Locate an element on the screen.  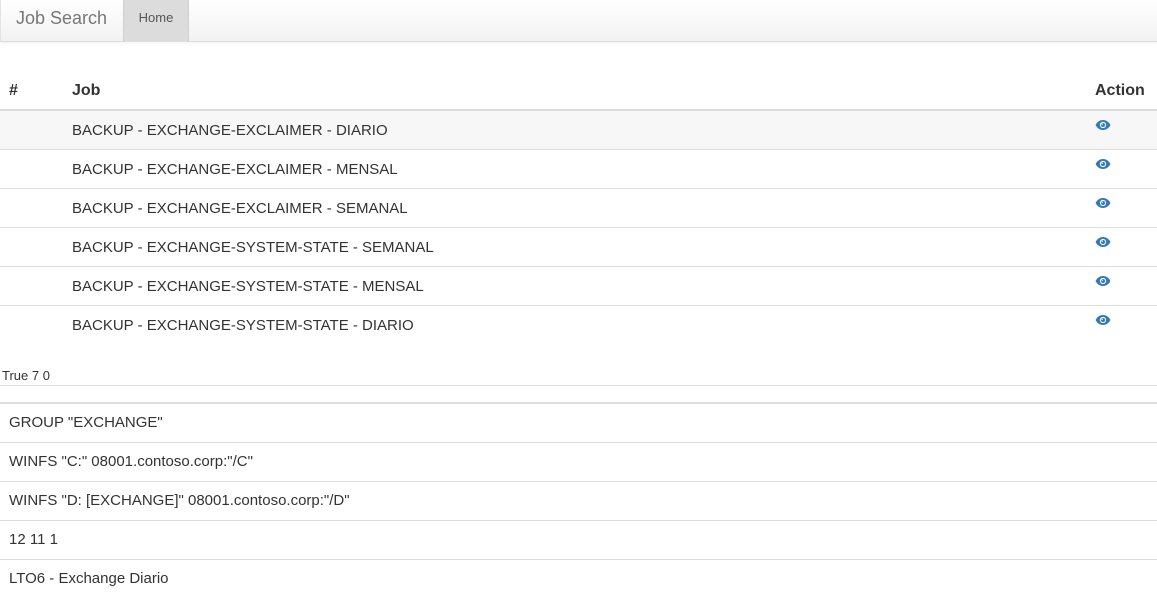
table-row: BACKUP - EXCHANGE-SYSTEM-STATE - MENSAL is located at coordinates (578, 286).